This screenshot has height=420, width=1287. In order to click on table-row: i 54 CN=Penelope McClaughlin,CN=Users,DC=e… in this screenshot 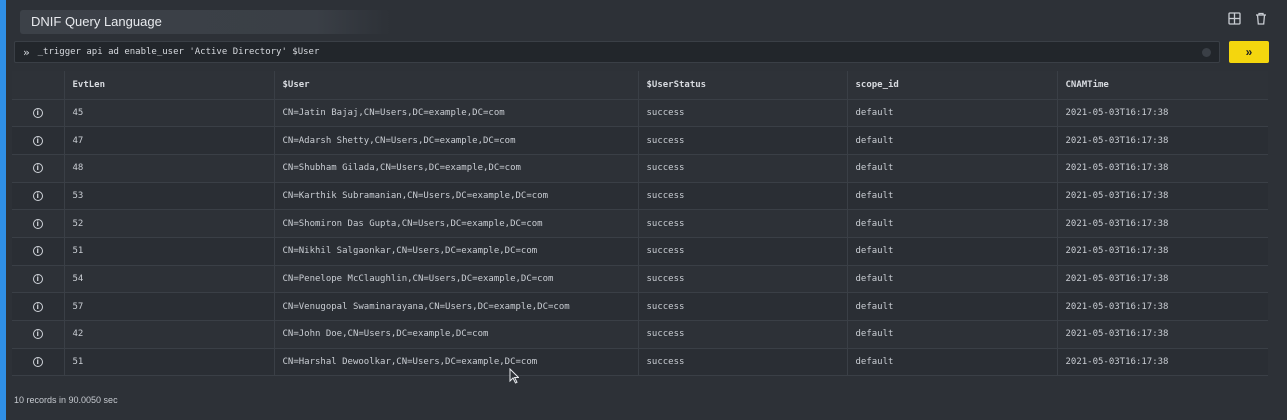, I will do `click(640, 279)`.